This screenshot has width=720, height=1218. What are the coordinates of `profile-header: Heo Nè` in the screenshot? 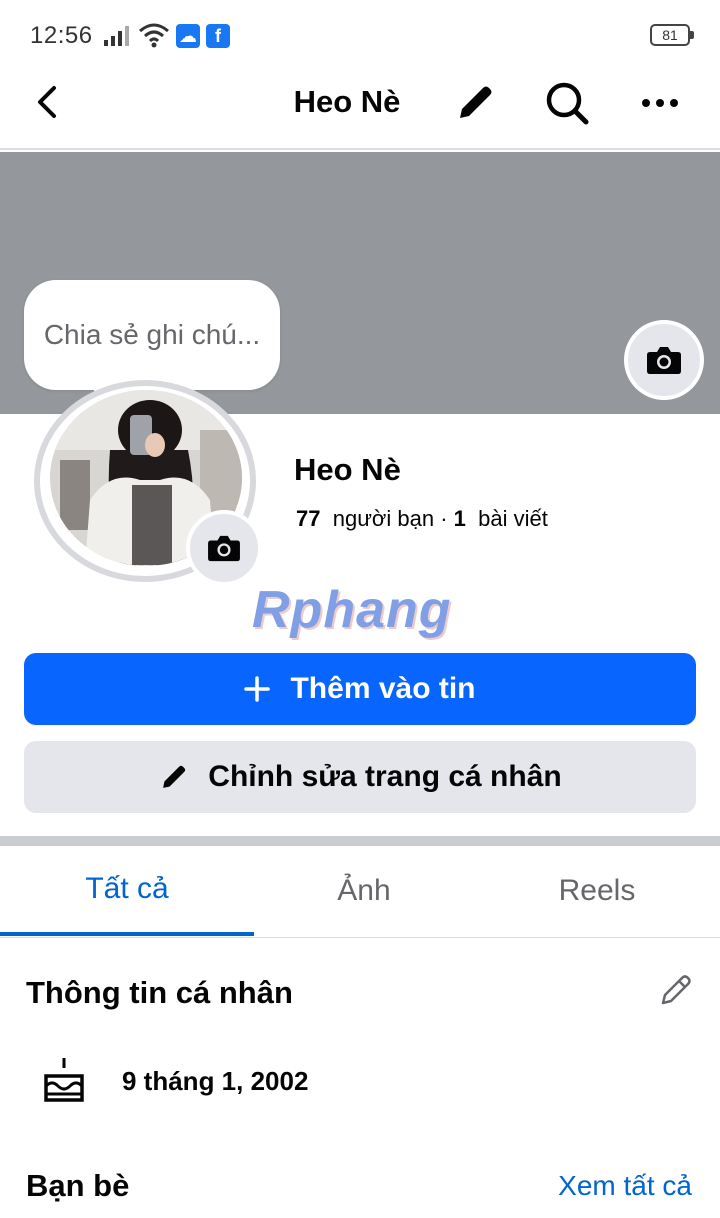 It's located at (360, 110).